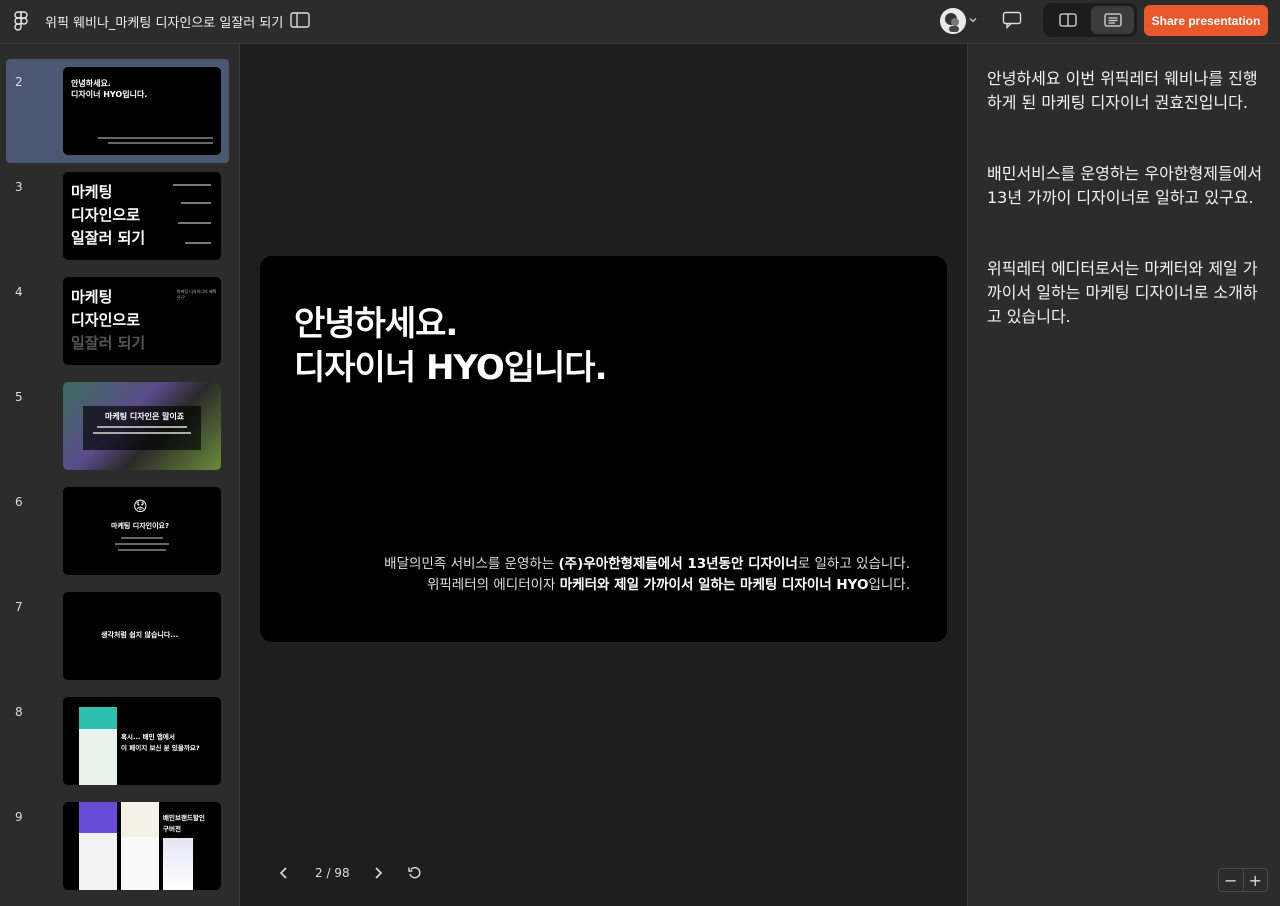 The image size is (1280, 906). What do you see at coordinates (493, 585) in the screenshot?
I see `body-text: 위픽레터의 에디터이자` at bounding box center [493, 585].